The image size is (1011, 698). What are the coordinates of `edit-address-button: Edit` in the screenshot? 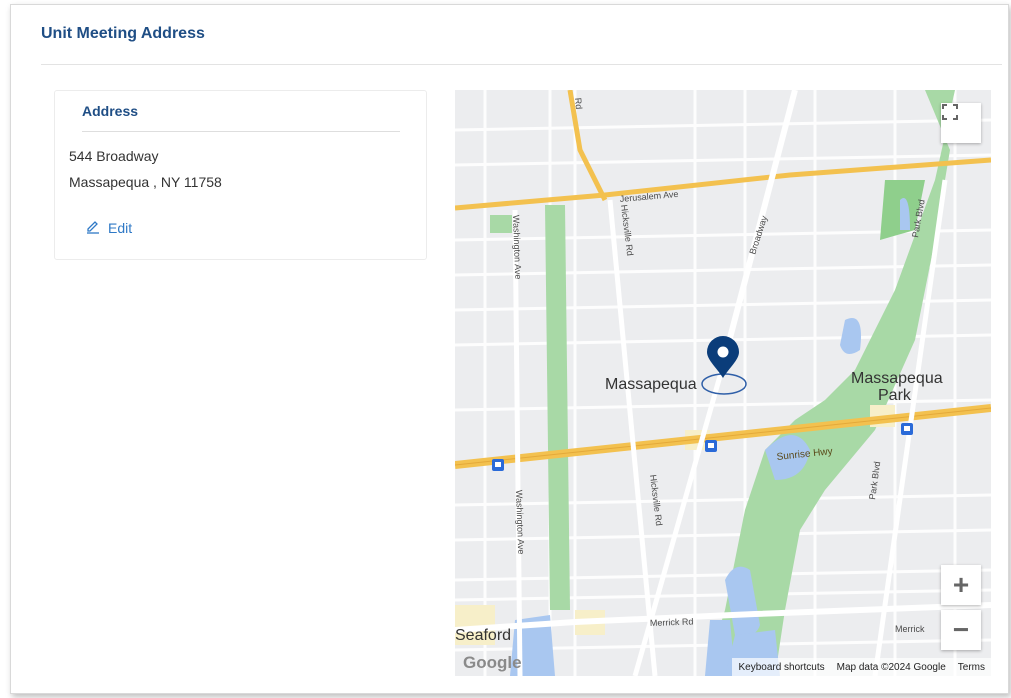 It's located at (108, 227).